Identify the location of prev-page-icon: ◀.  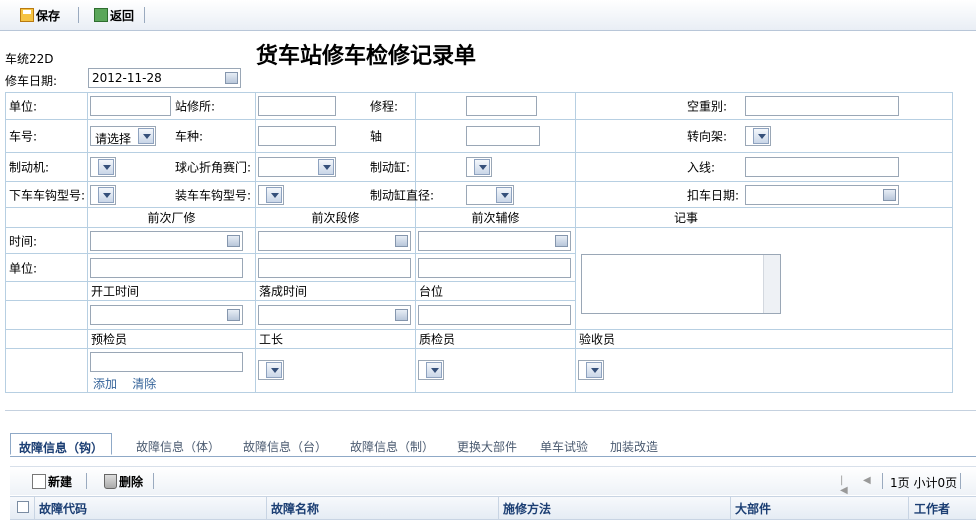
(868, 481).